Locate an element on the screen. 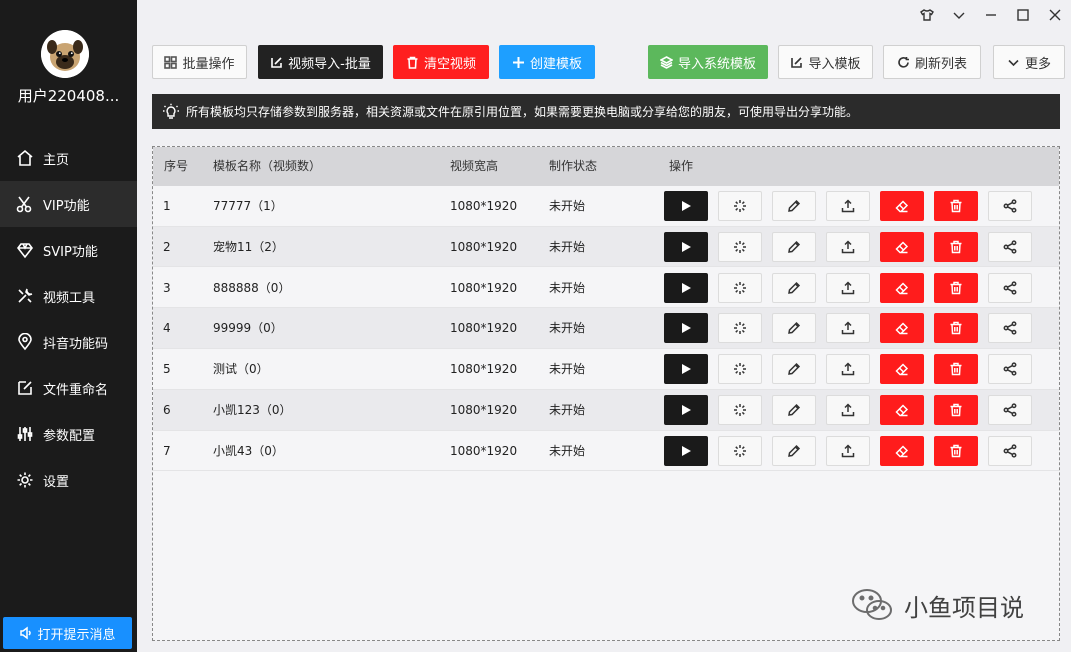 The image size is (1071, 652). grid-icon is located at coordinates (171, 62).